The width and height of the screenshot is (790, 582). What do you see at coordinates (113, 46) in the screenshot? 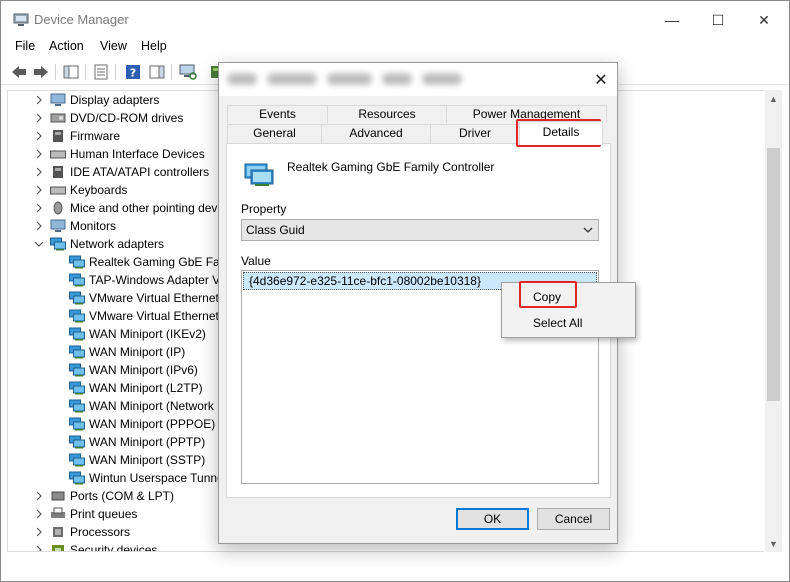
I see `menu-view: View` at bounding box center [113, 46].